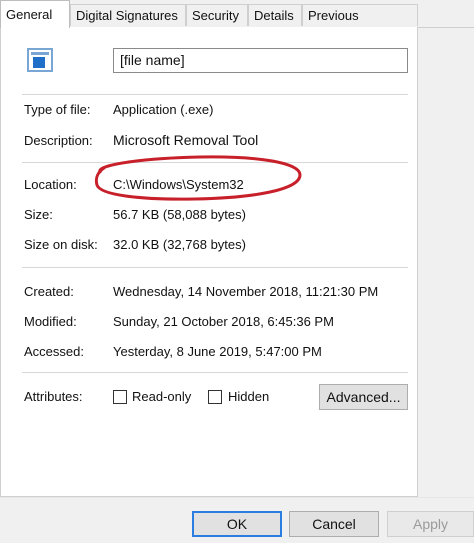 The width and height of the screenshot is (474, 543). Describe the element at coordinates (50, 184) in the screenshot. I see `location-label: Location:` at that location.